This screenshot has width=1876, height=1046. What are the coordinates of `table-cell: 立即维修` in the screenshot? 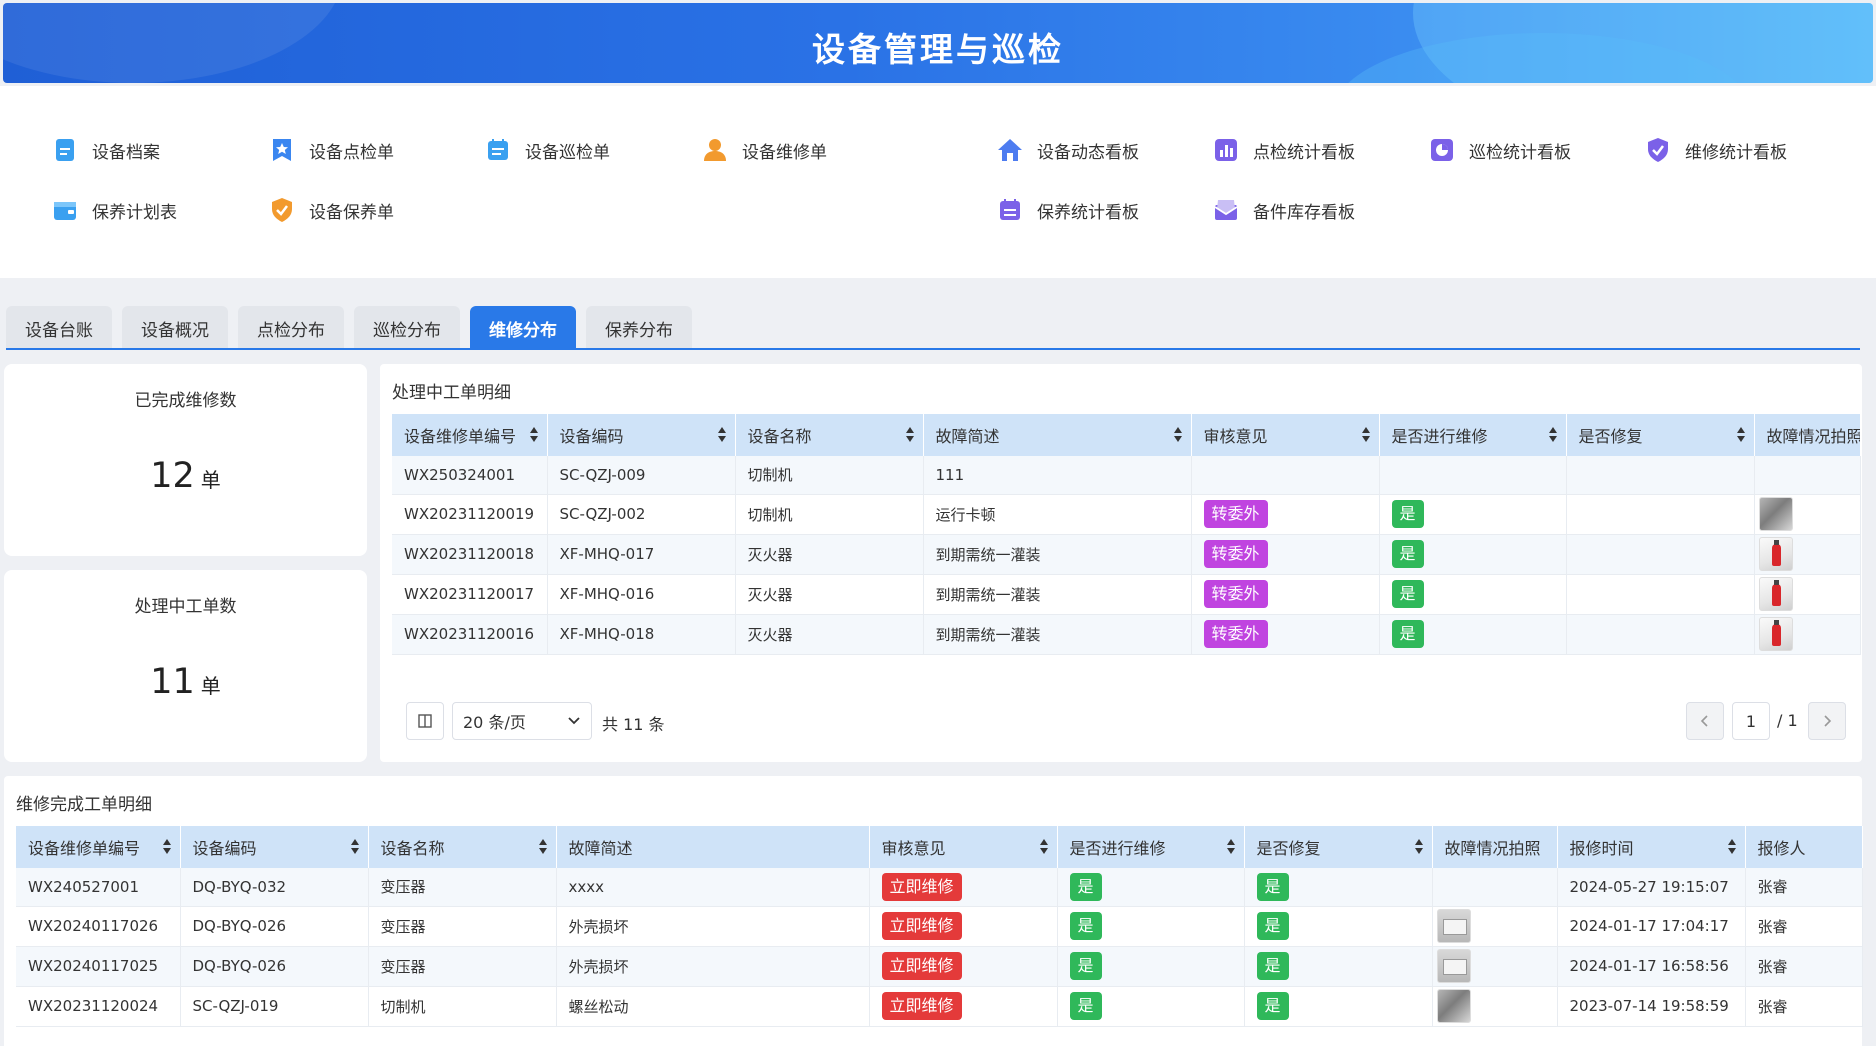 It's located at (963, 1006).